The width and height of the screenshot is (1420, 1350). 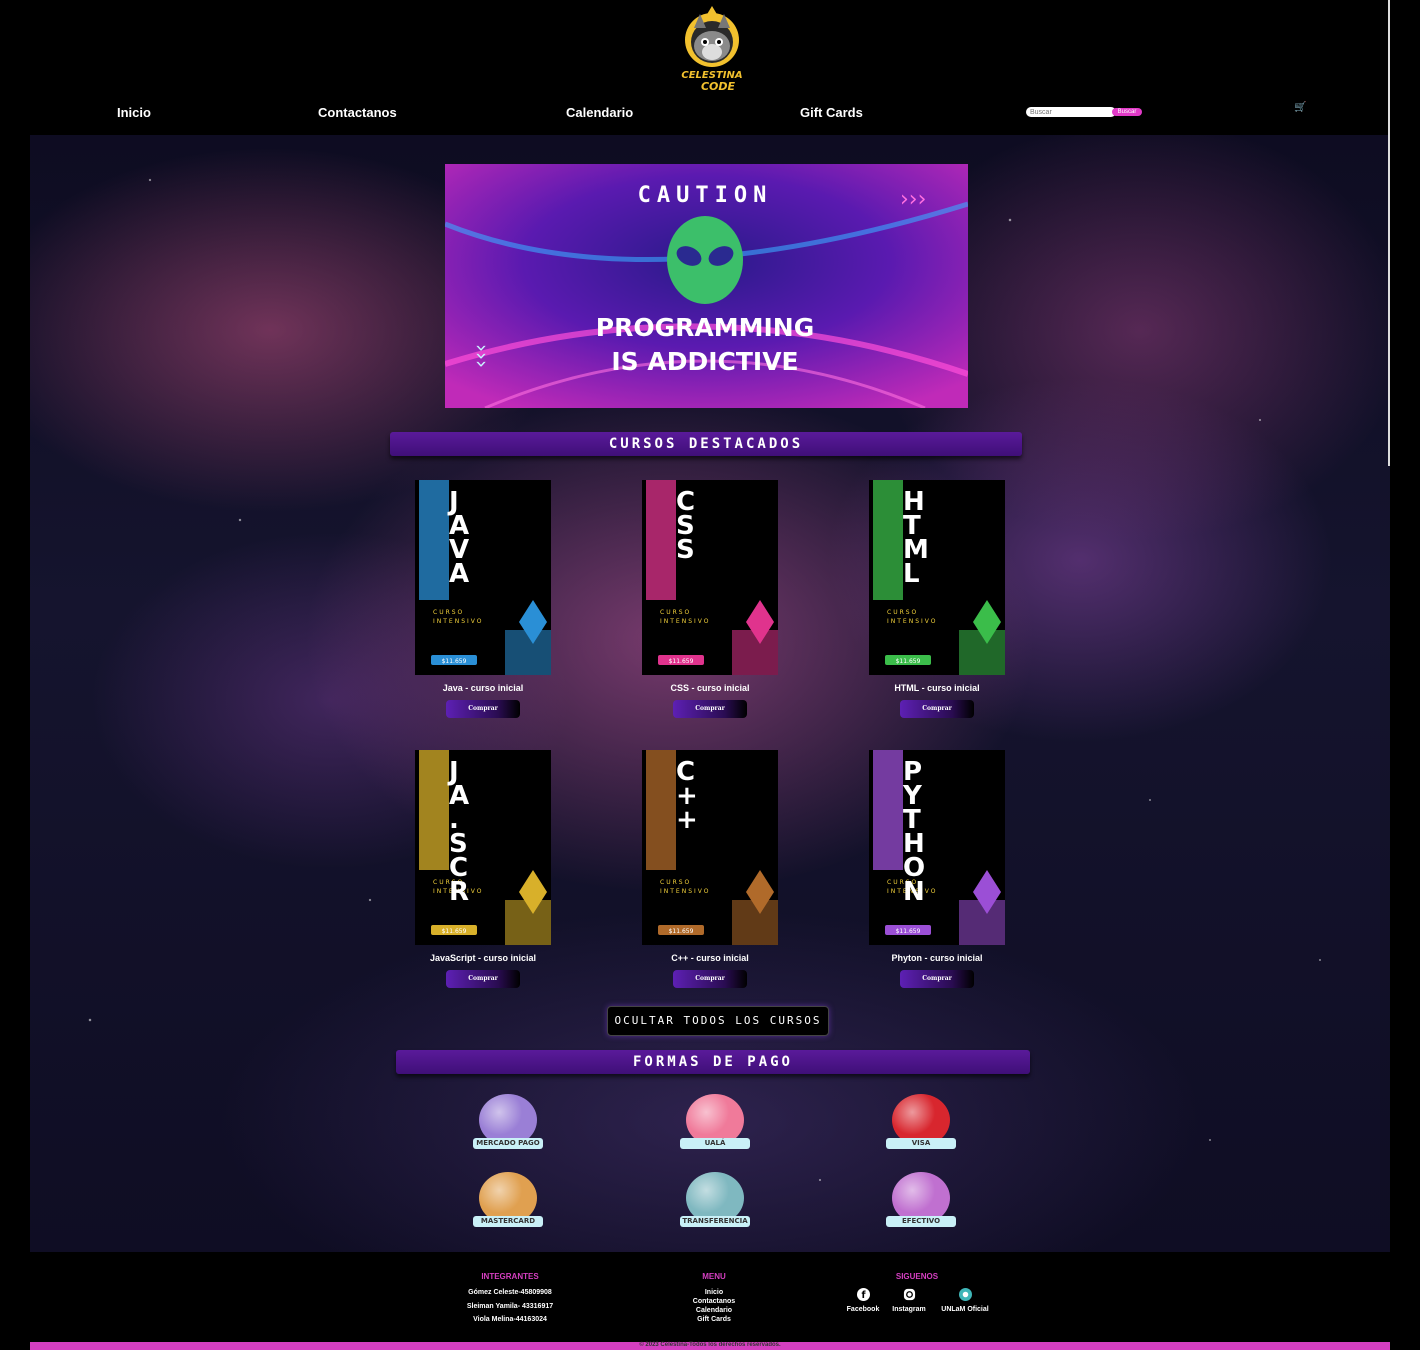 I want to click on poster-title: CSS, so click(x=685, y=526).